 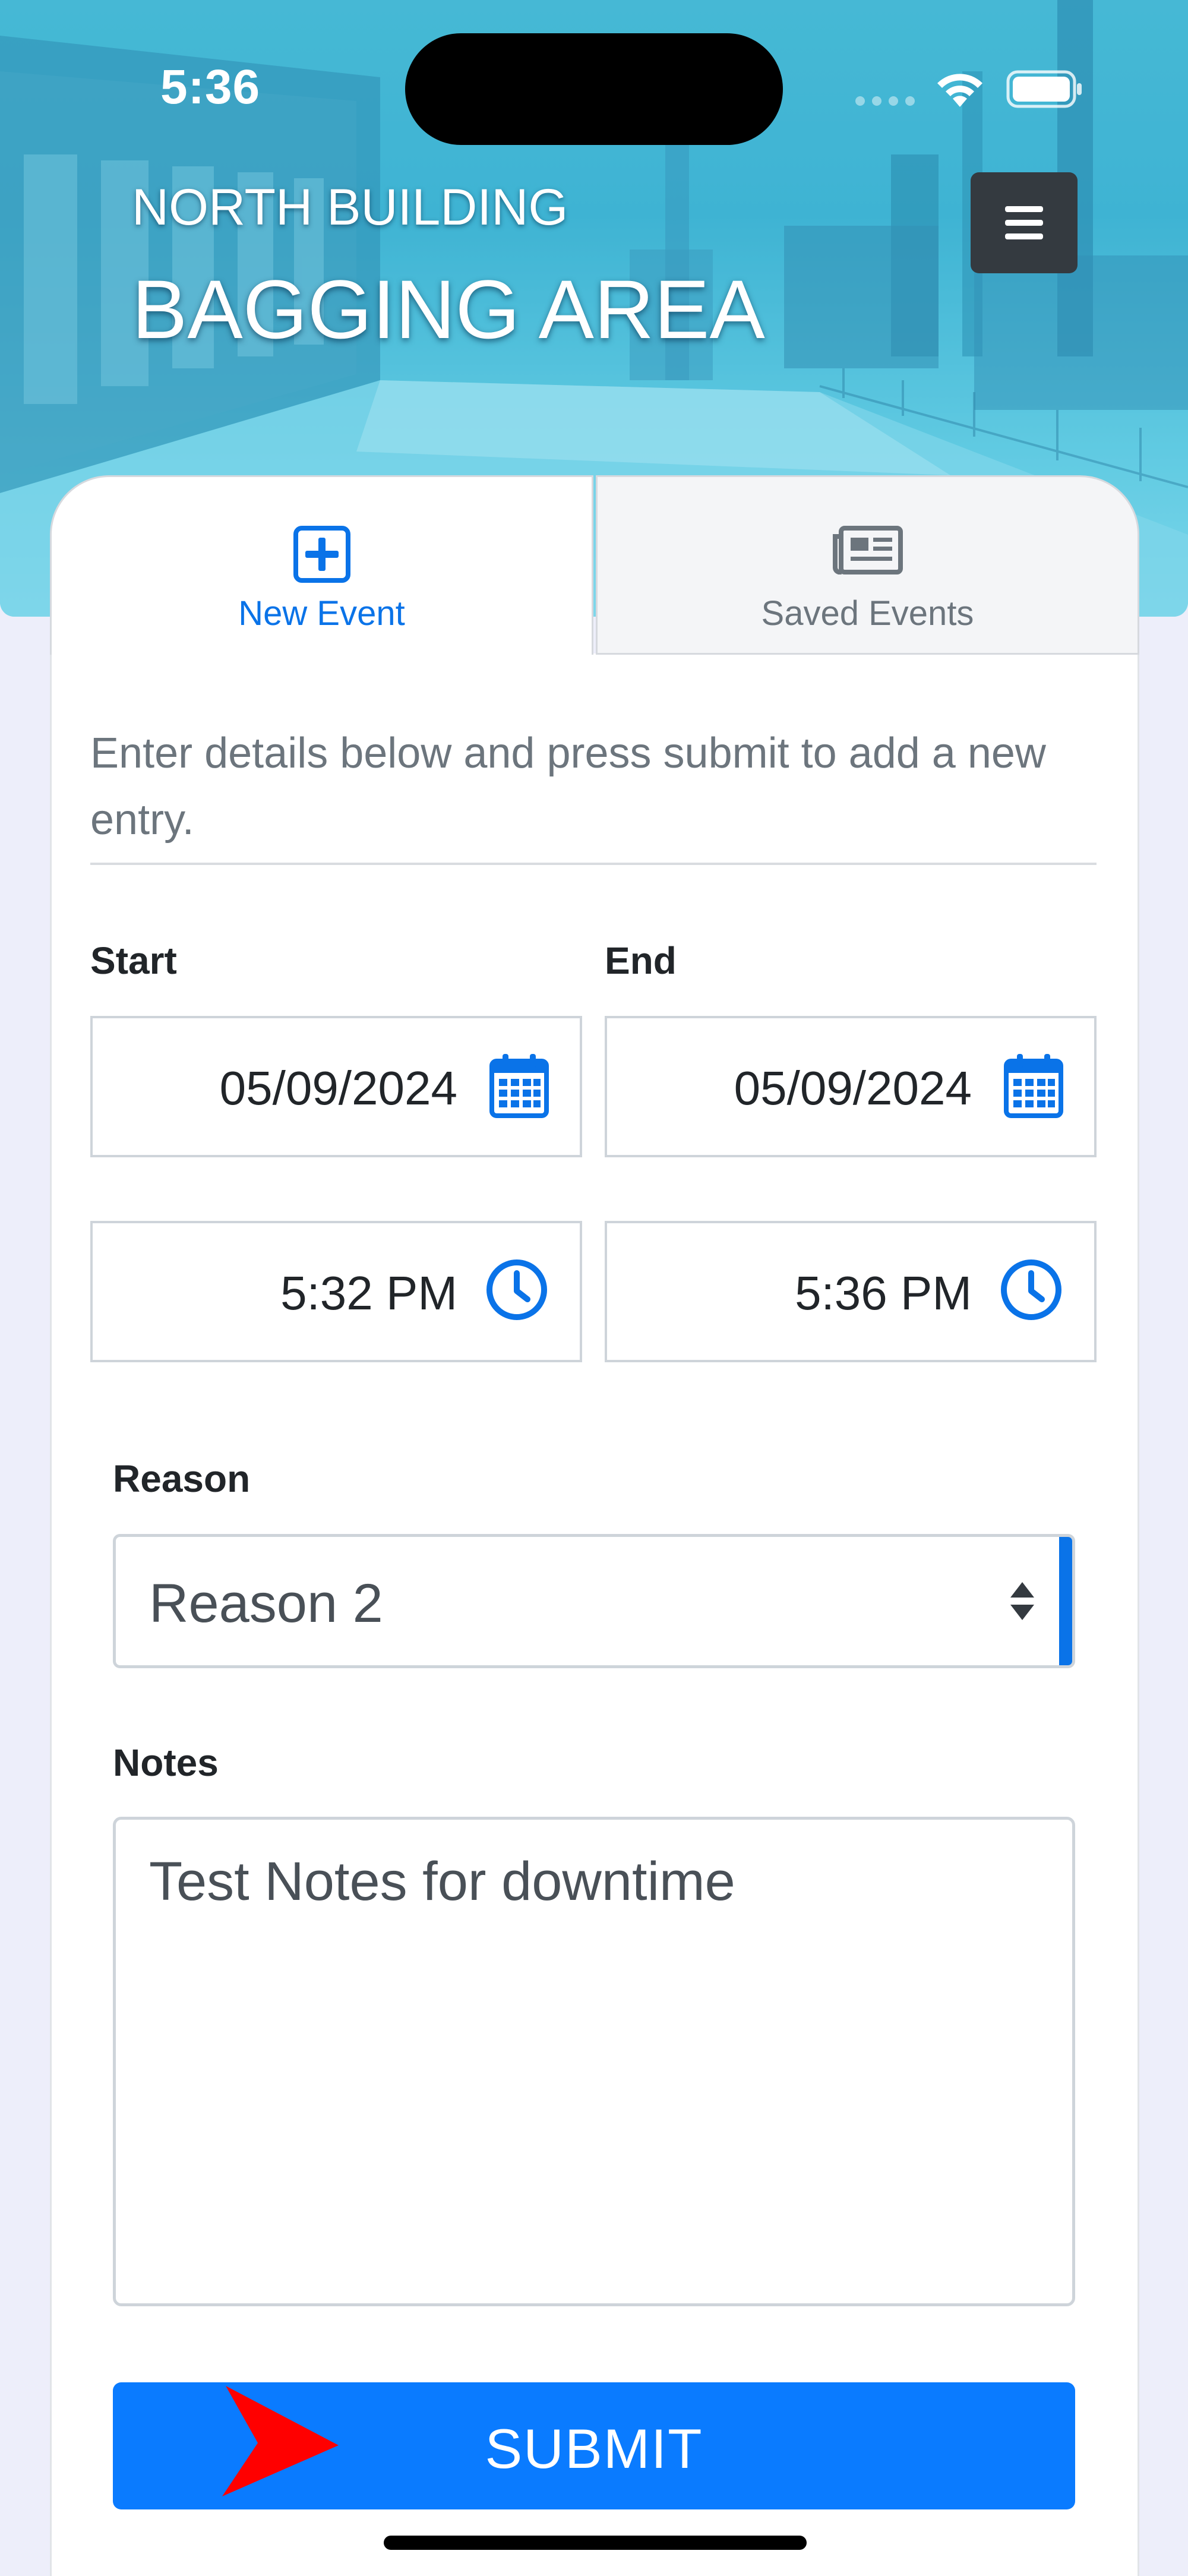 I want to click on reason-select: Reason 2, so click(x=594, y=1601).